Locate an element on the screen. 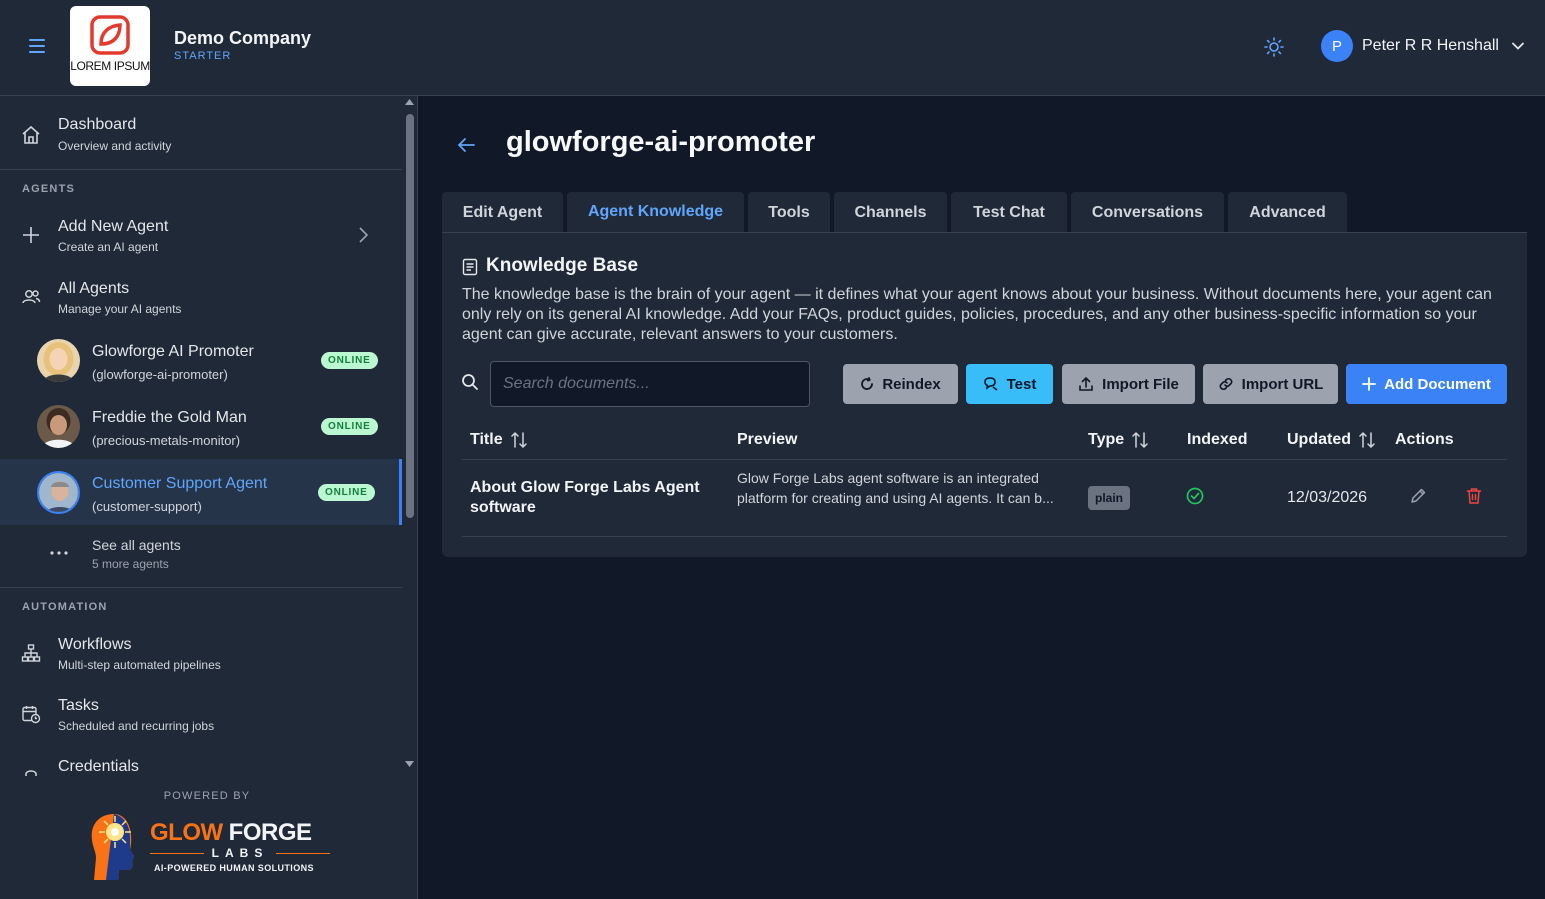  tab-advanced: Advanced is located at coordinates (1287, 213).